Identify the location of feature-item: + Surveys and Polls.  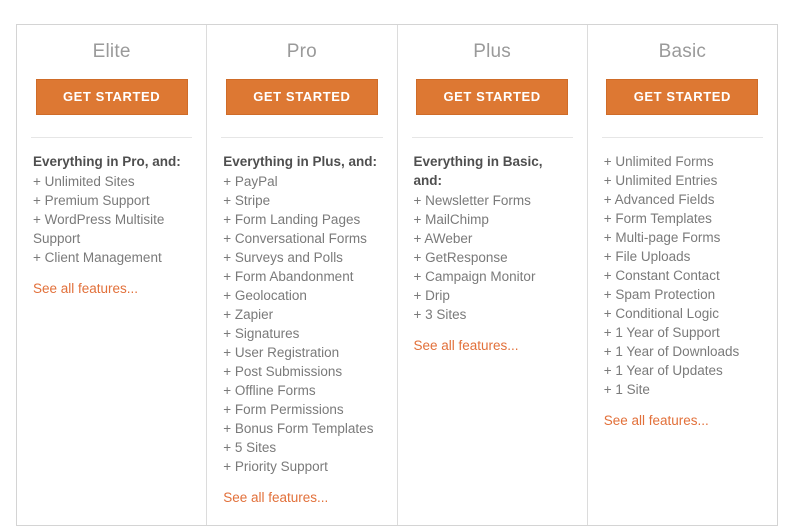
(283, 257).